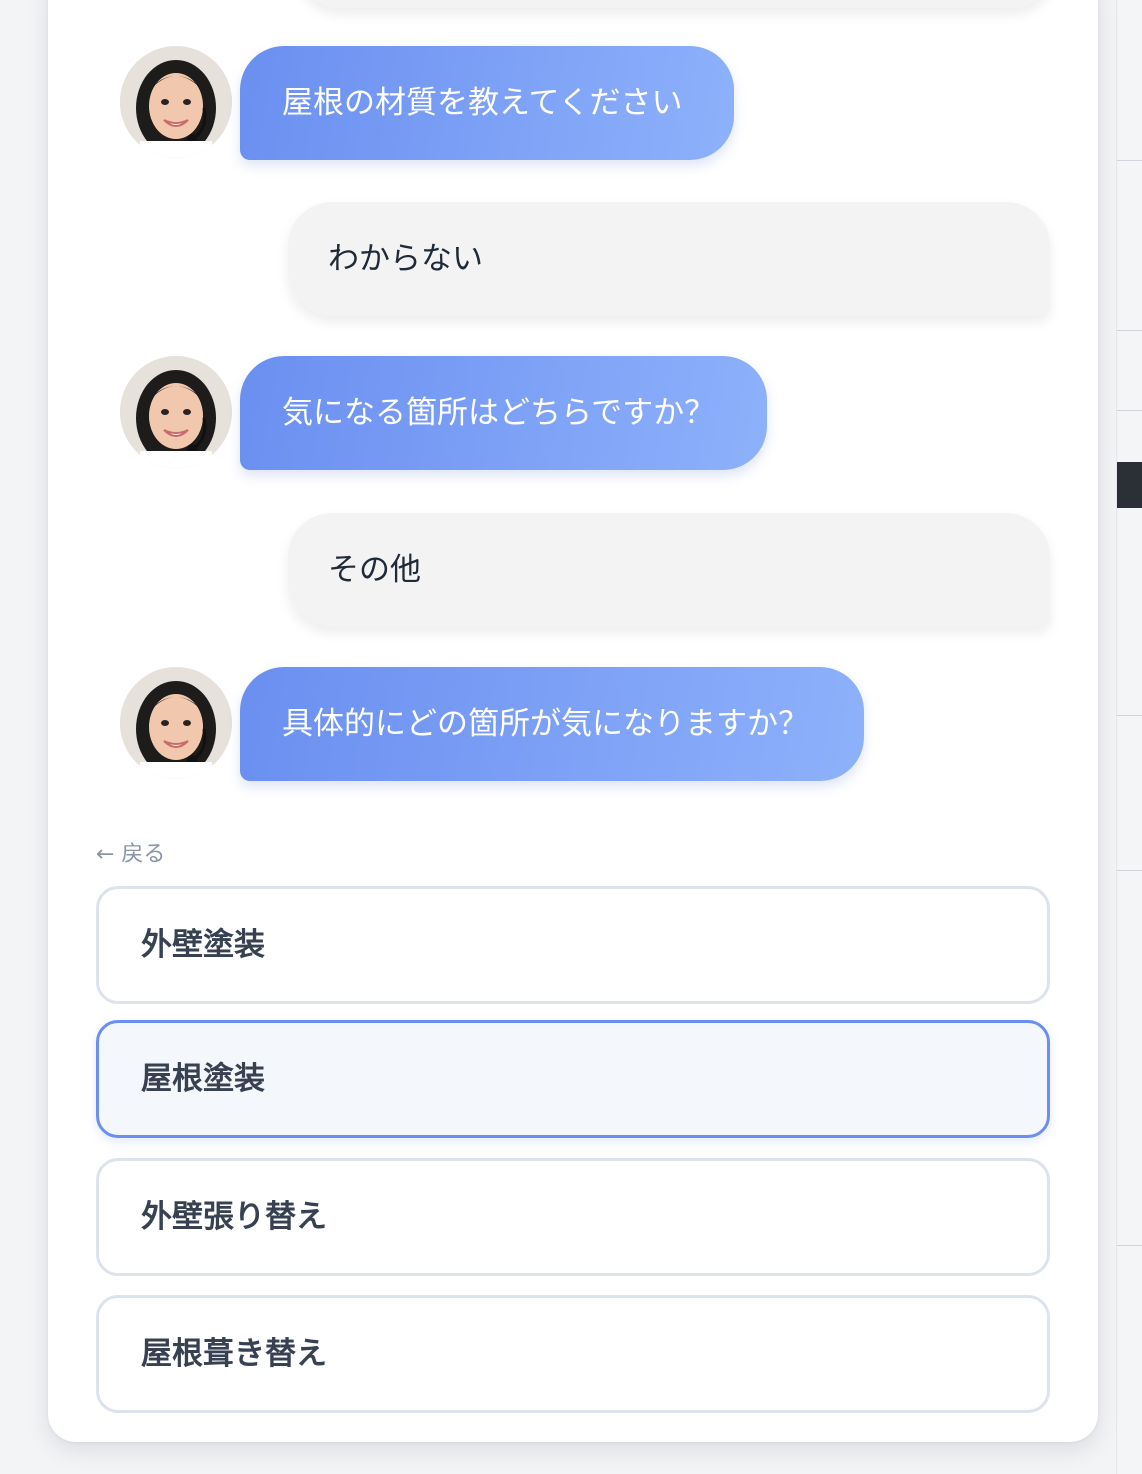 This screenshot has height=1474, width=1142. I want to click on user-message: その他, so click(669, 570).